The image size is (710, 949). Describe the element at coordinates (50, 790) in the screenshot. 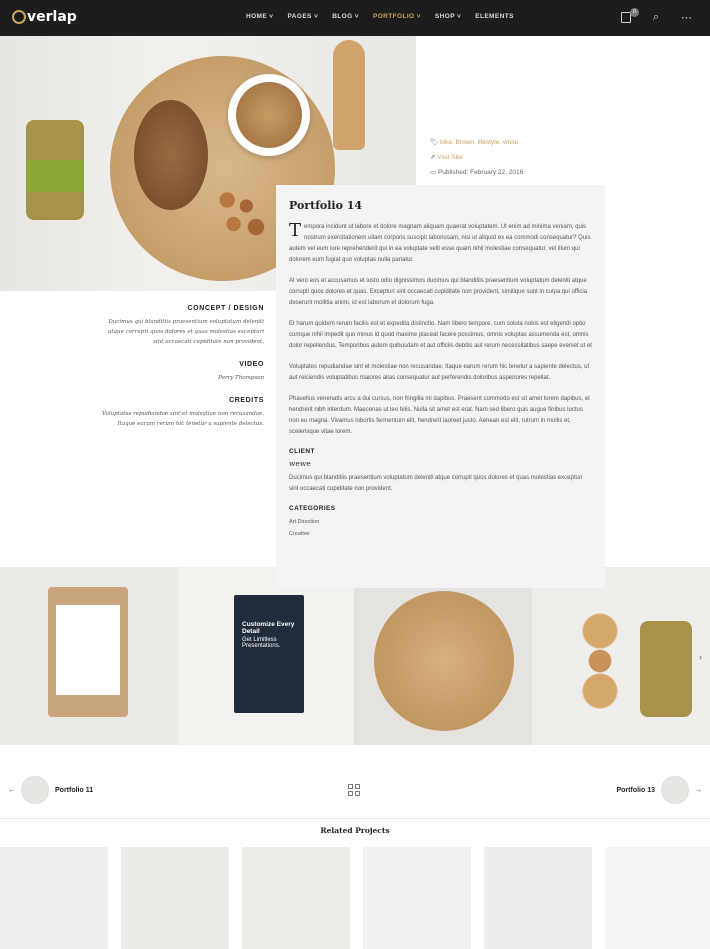

I see `prev-project: ← Portfolio 11` at that location.